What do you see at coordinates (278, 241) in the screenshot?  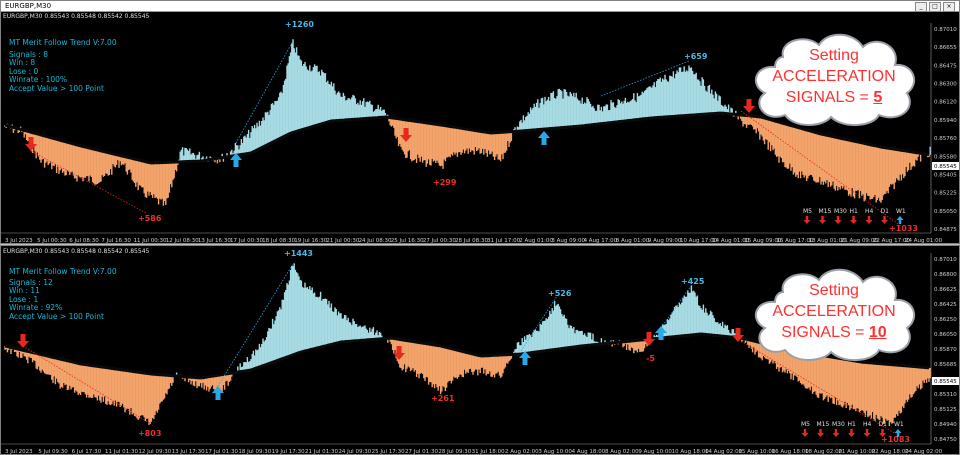 I see `x-axis-label: 18 Jul 08:30` at bounding box center [278, 241].